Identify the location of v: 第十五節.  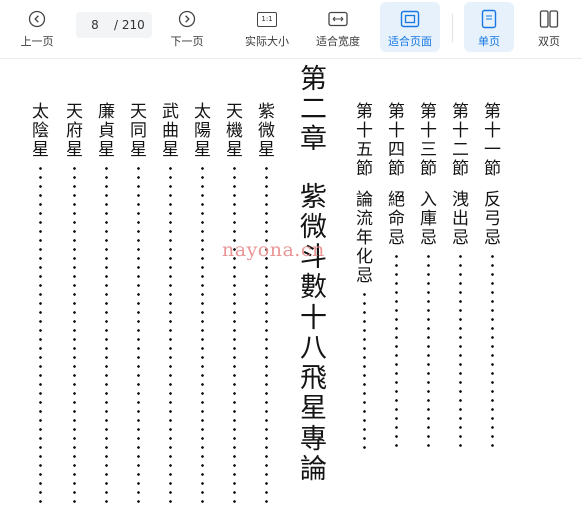
(364, 141).